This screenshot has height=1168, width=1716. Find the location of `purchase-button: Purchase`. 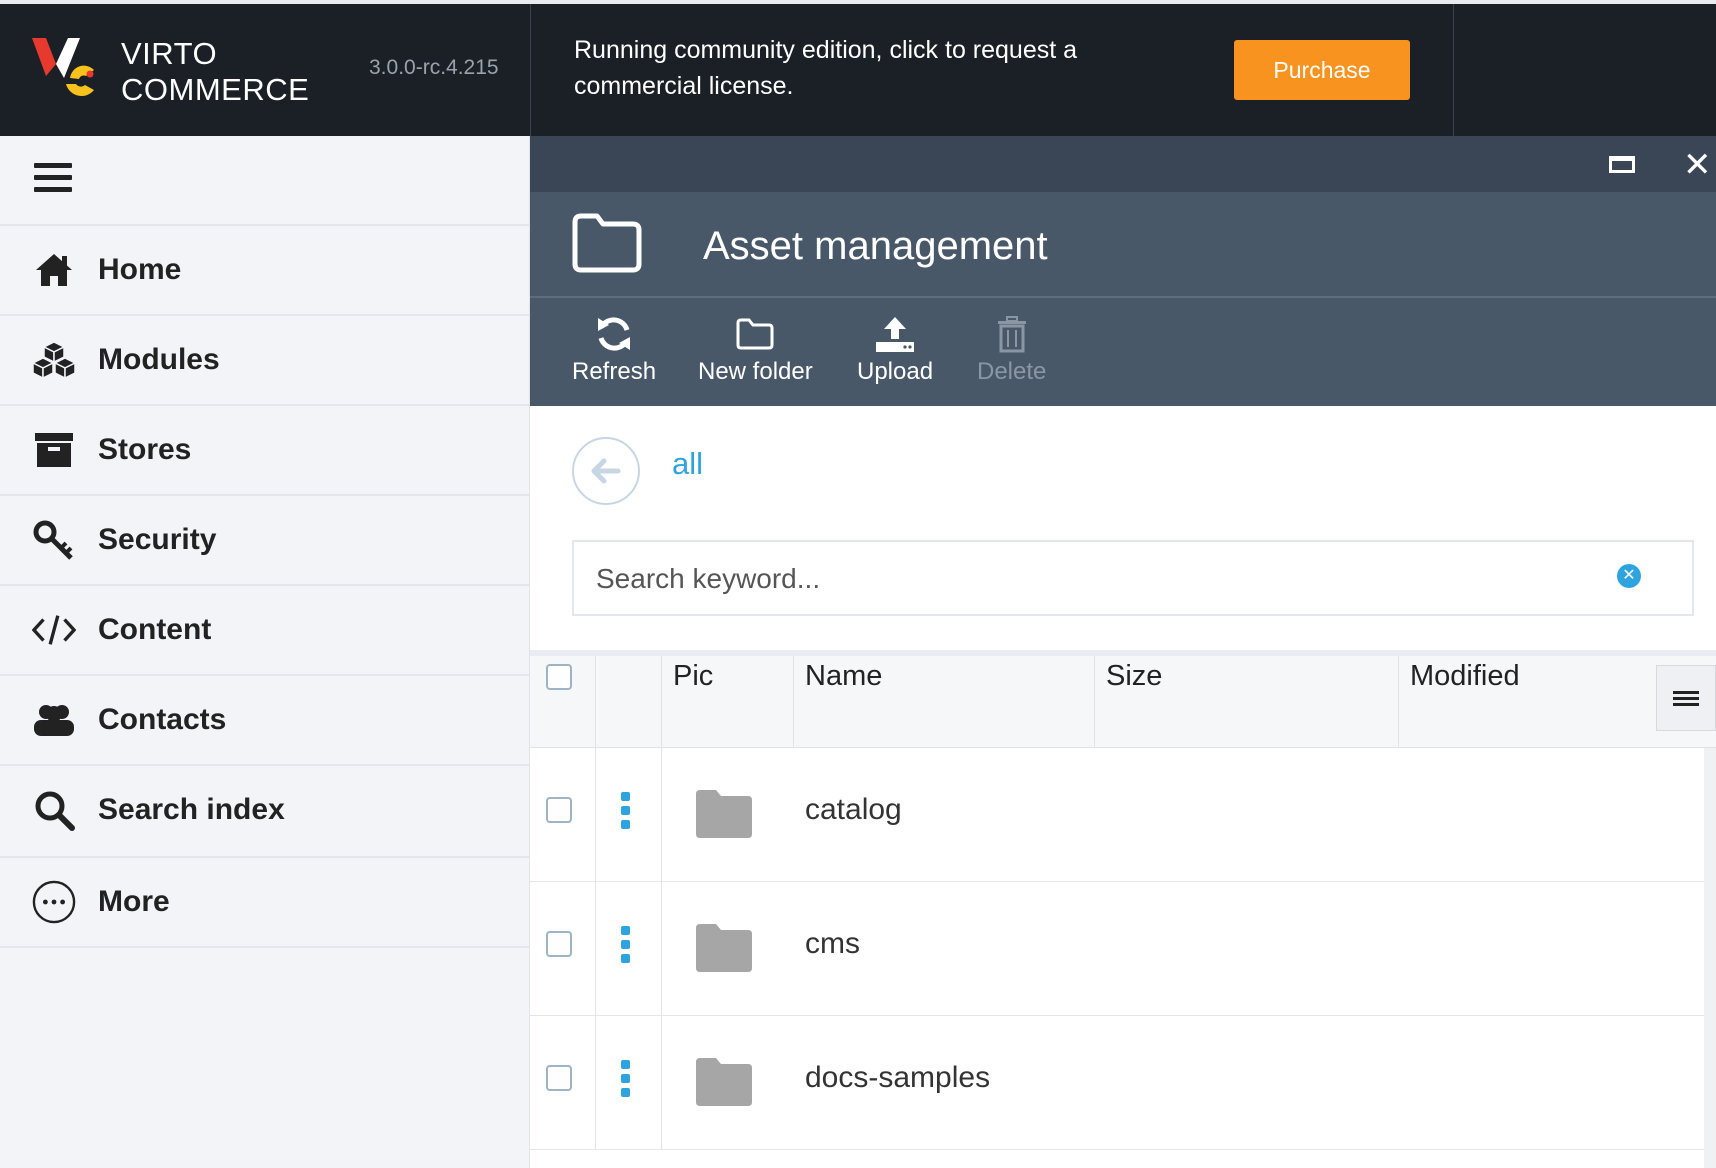

purchase-button: Purchase is located at coordinates (1322, 70).